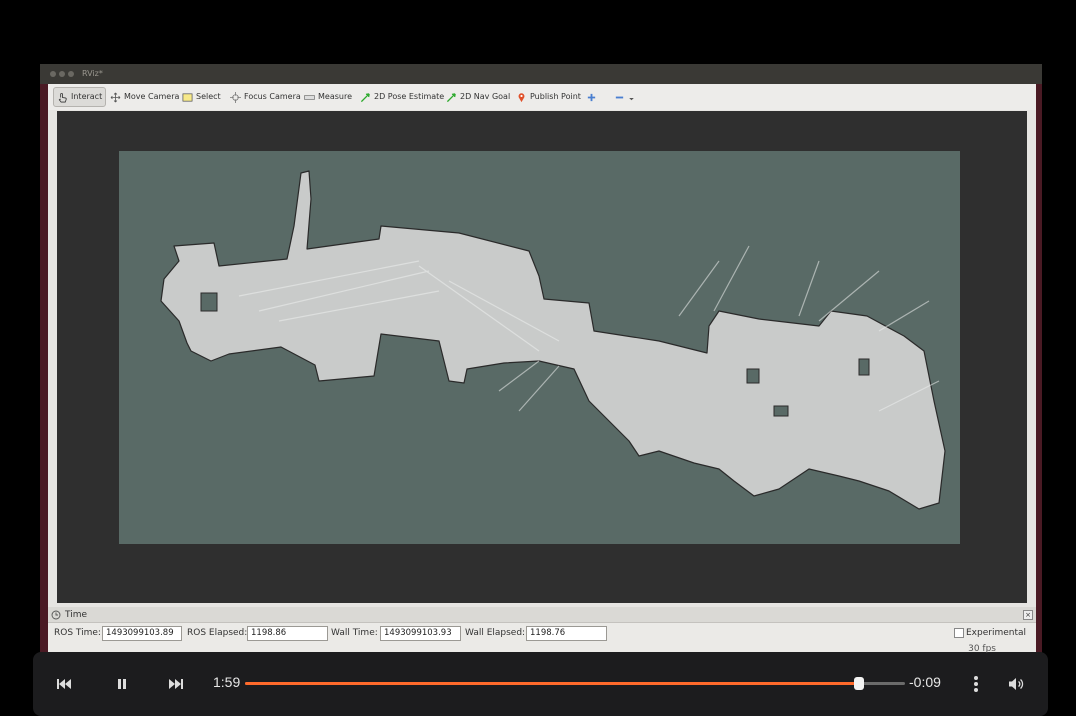  Describe the element at coordinates (552, 683) in the screenshot. I see `seek-bar-progress` at that location.